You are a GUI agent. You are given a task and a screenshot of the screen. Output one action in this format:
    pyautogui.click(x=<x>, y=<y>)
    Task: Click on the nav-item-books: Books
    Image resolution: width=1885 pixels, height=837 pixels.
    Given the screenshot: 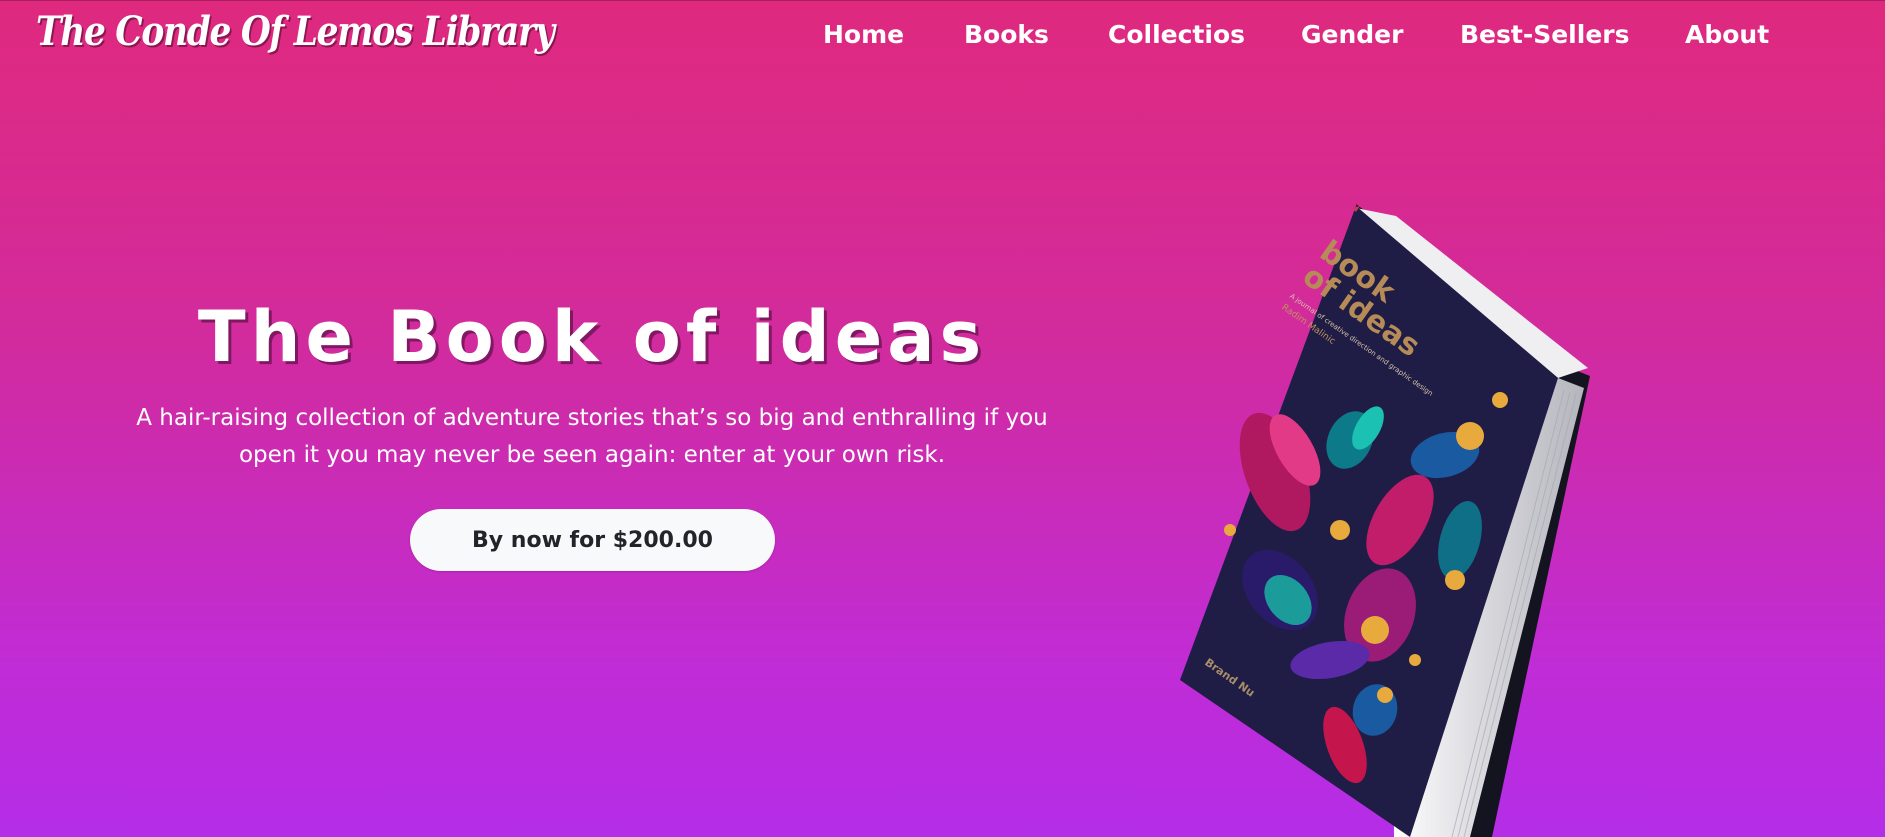 What is the action you would take?
    pyautogui.click(x=1006, y=34)
    